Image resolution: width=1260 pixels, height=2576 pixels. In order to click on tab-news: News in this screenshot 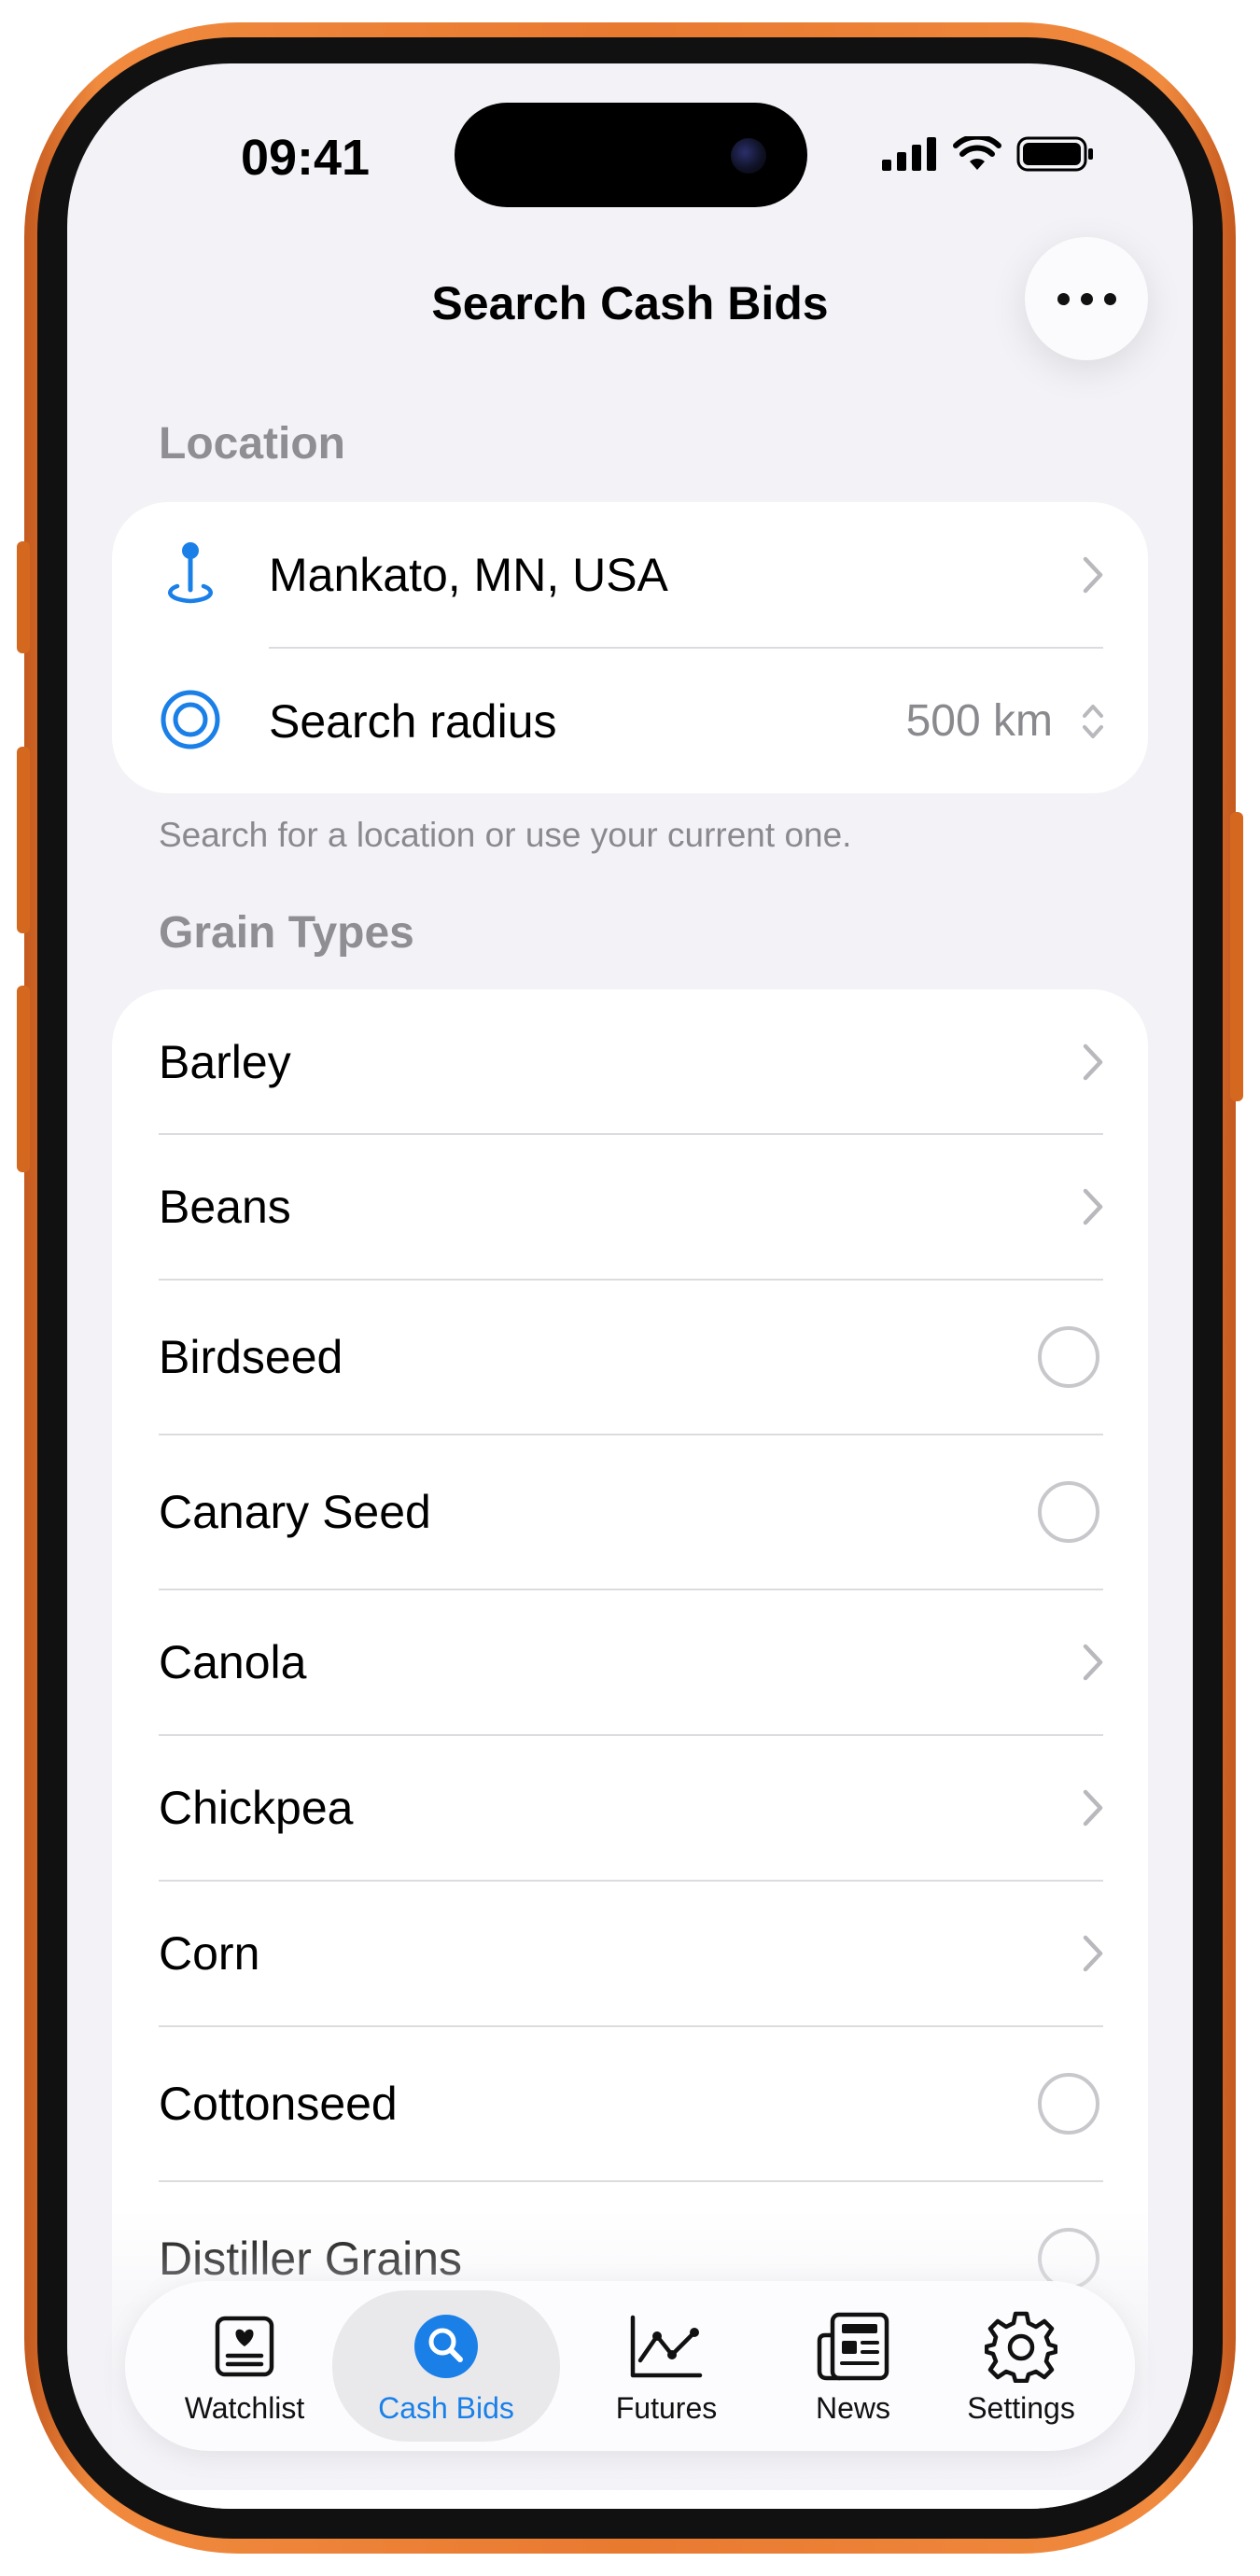, I will do `click(853, 2366)`.